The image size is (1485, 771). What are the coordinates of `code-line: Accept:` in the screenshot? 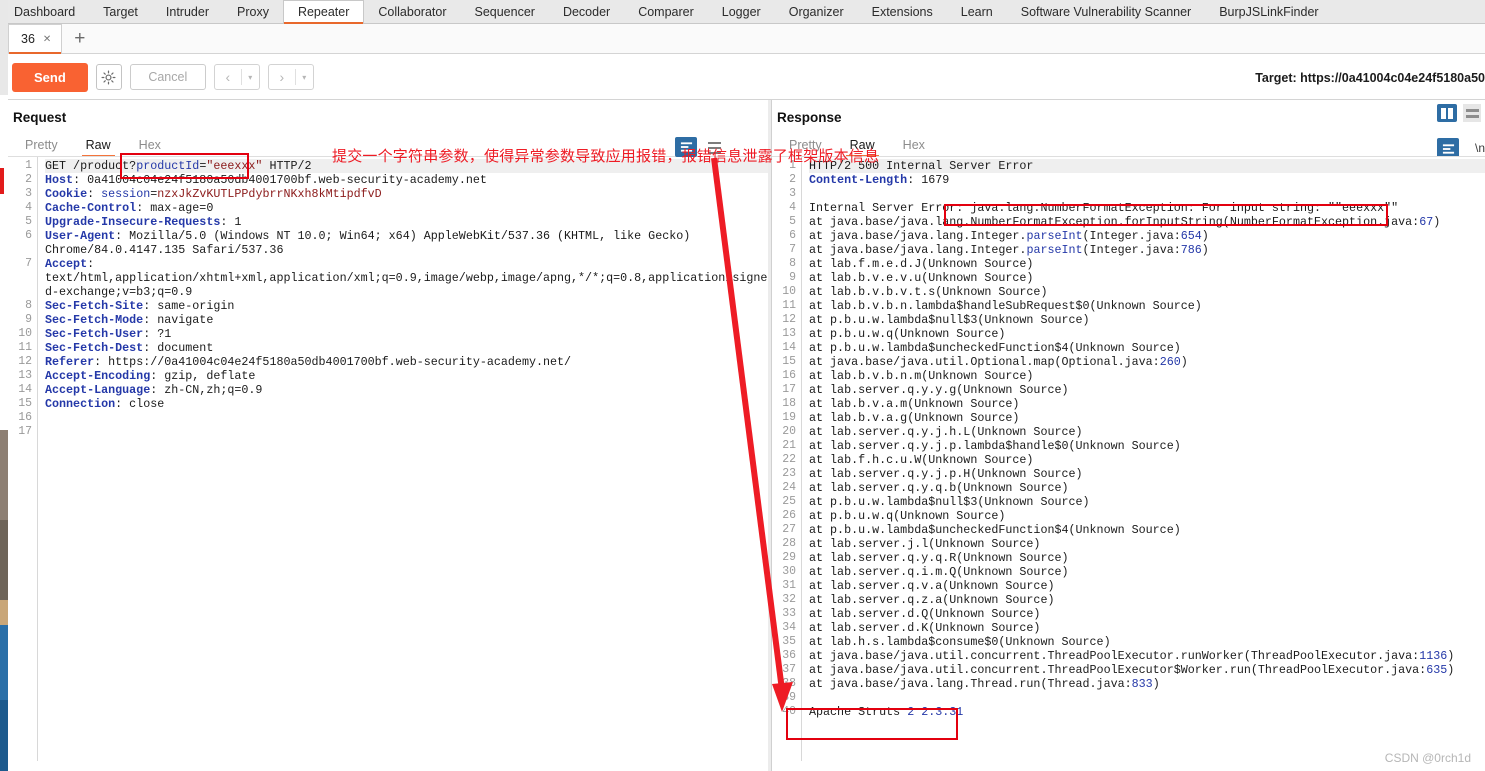 It's located at (406, 264).